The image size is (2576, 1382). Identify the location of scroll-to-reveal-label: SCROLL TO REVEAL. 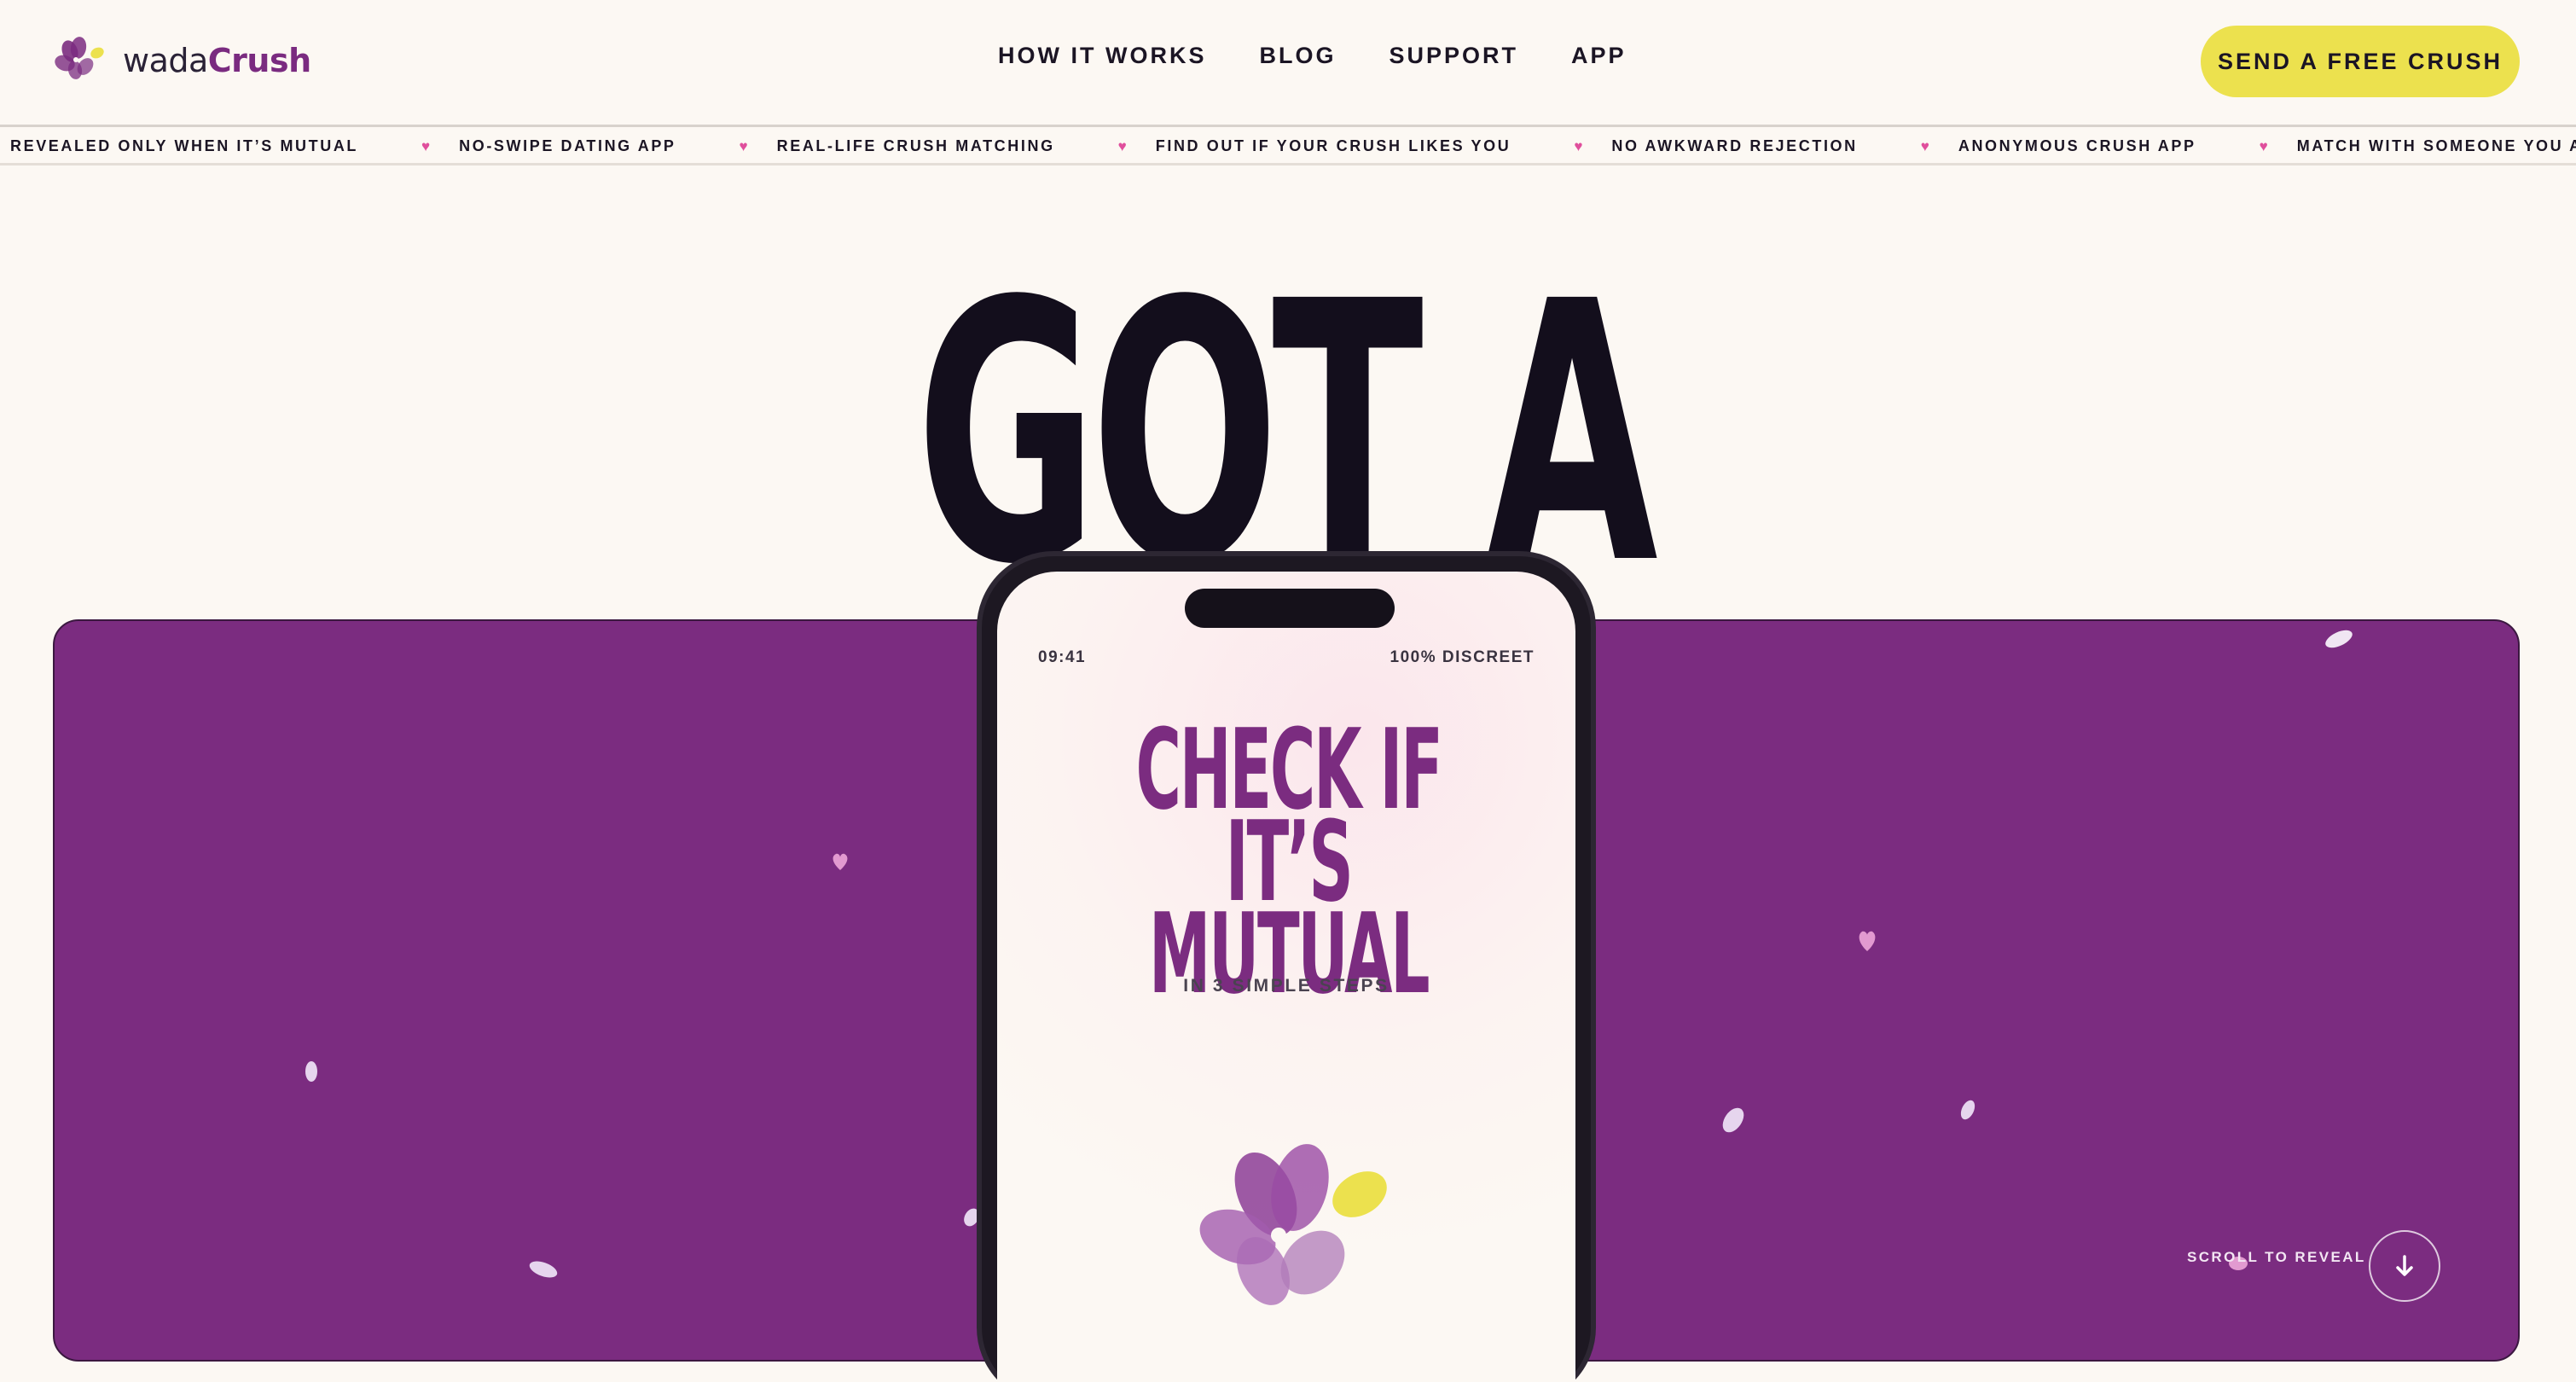
(2276, 1257).